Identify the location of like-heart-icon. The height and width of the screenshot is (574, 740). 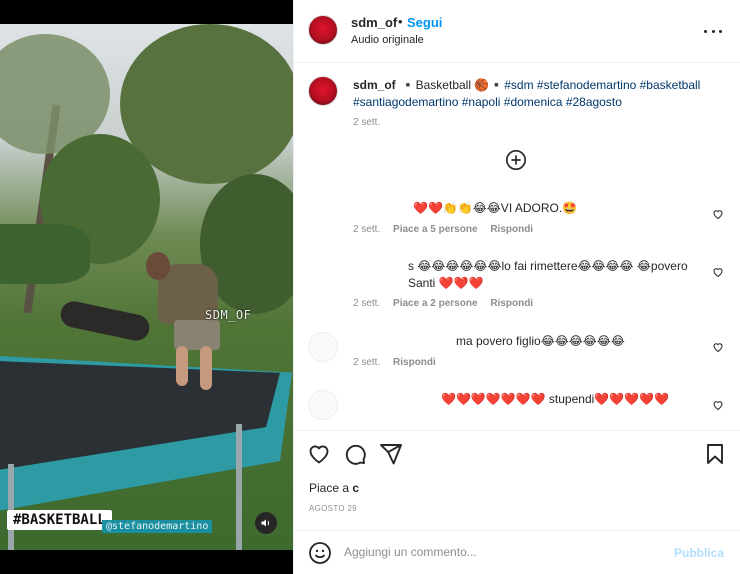
(319, 454).